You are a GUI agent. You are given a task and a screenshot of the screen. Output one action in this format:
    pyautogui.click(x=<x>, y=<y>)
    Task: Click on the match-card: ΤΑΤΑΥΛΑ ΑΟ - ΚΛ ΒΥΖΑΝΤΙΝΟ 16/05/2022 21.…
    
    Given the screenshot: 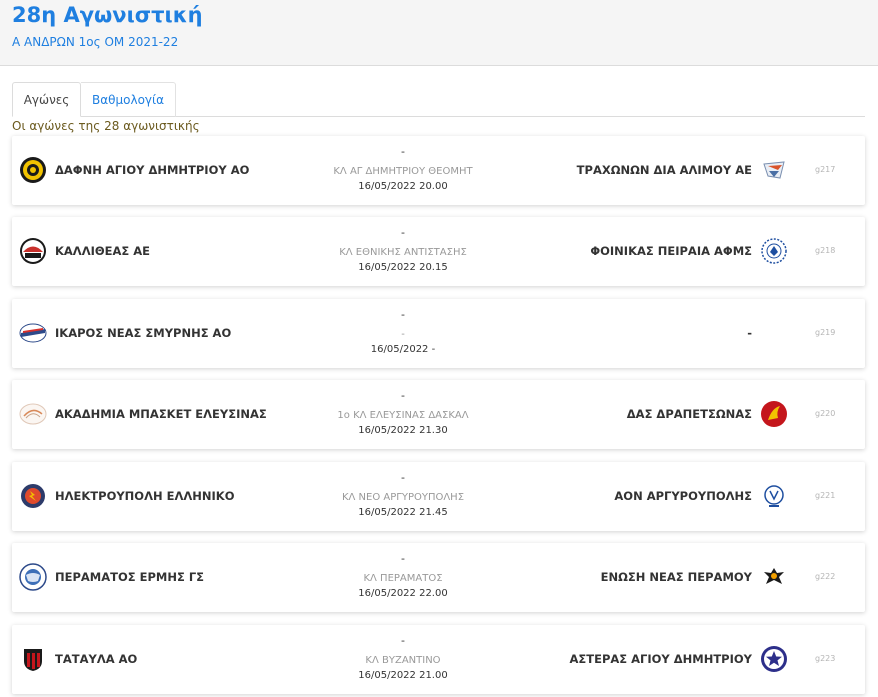 What is the action you would take?
    pyautogui.click(x=438, y=659)
    